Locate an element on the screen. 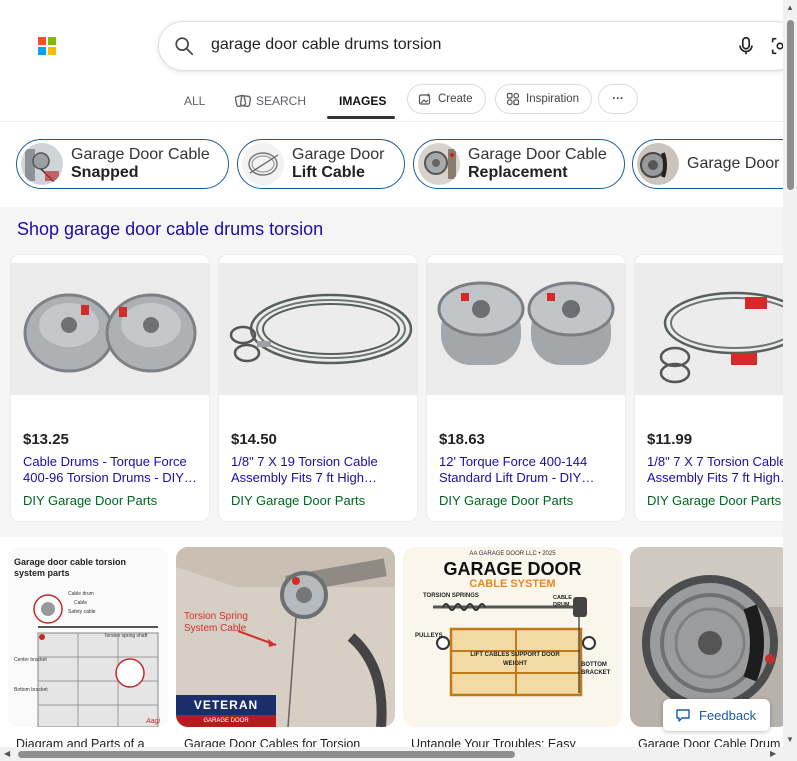 This screenshot has width=797, height=761. tab-all: ALL is located at coordinates (194, 101).